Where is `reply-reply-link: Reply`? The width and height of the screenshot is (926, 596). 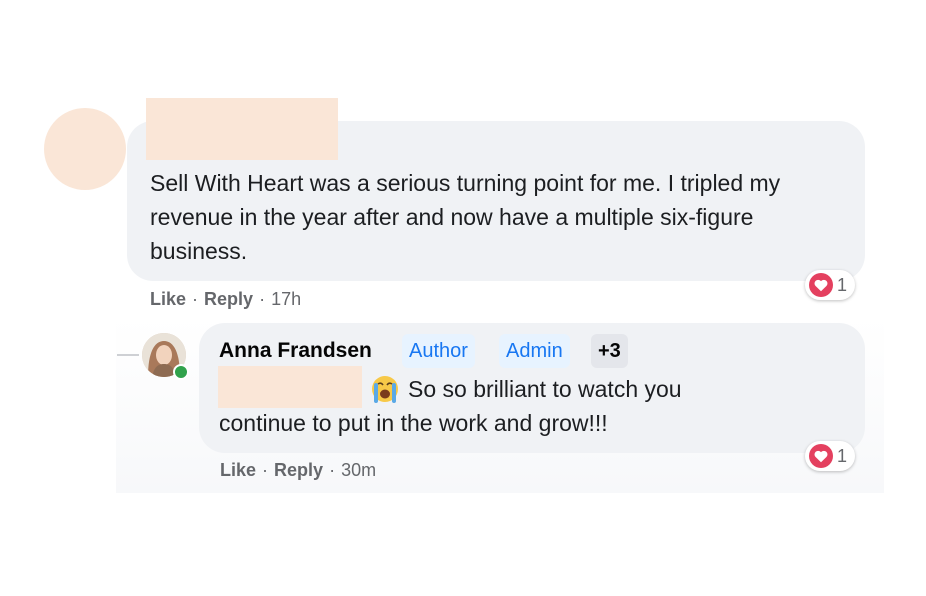 reply-reply-link: Reply is located at coordinates (298, 470).